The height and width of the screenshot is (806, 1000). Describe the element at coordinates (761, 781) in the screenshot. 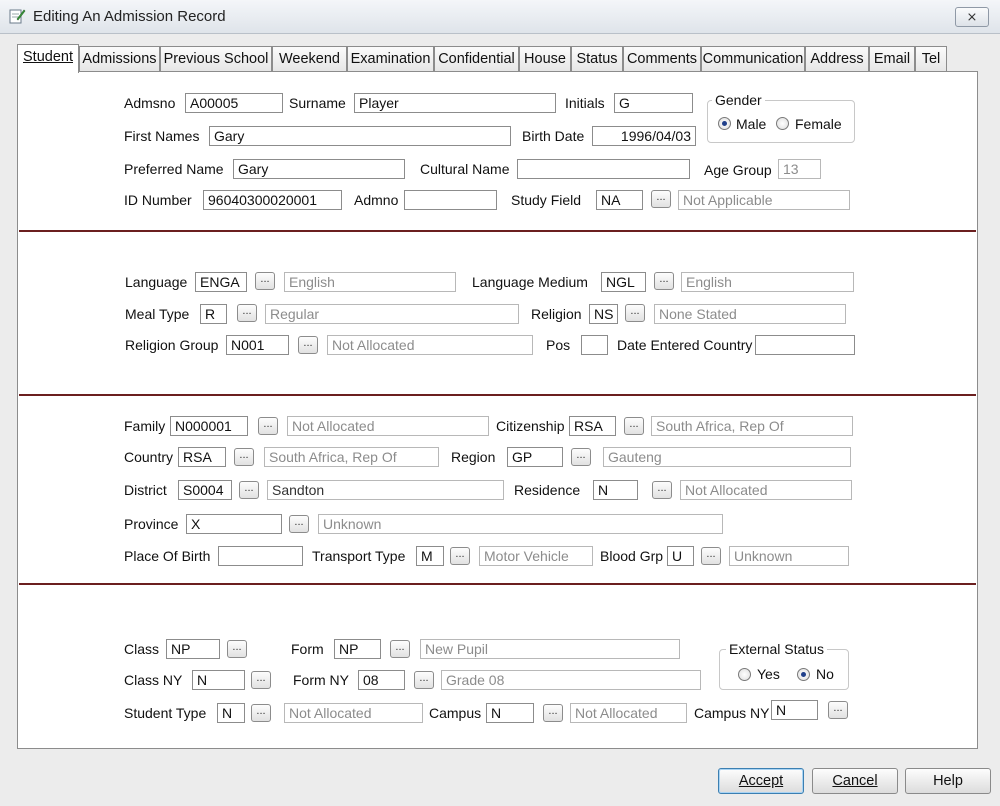

I see `accept-button: Accept` at that location.